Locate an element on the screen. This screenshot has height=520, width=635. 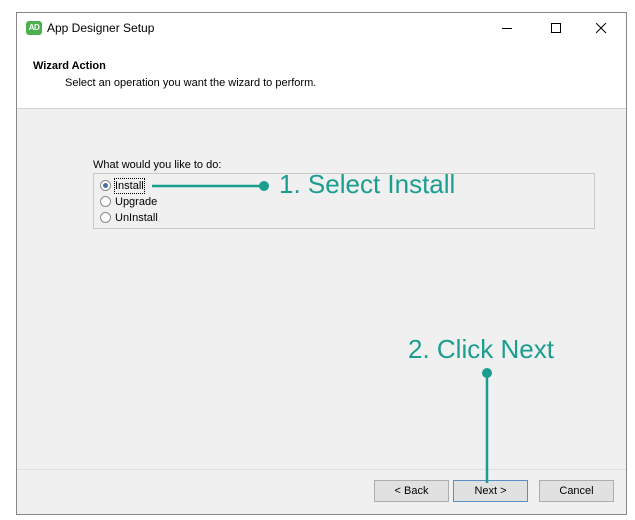
callout-2-dot is located at coordinates (487, 373).